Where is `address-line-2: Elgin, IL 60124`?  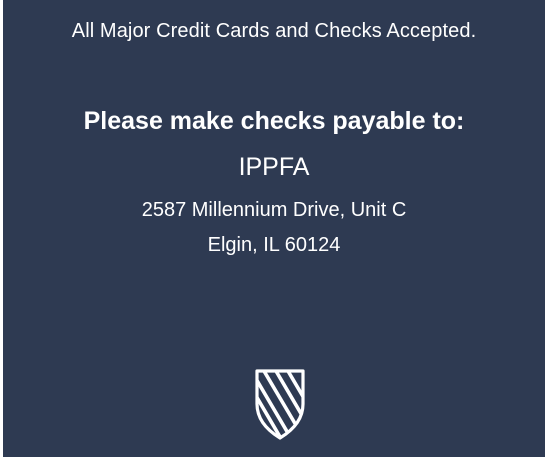
address-line-2: Elgin, IL 60124 is located at coordinates (274, 245).